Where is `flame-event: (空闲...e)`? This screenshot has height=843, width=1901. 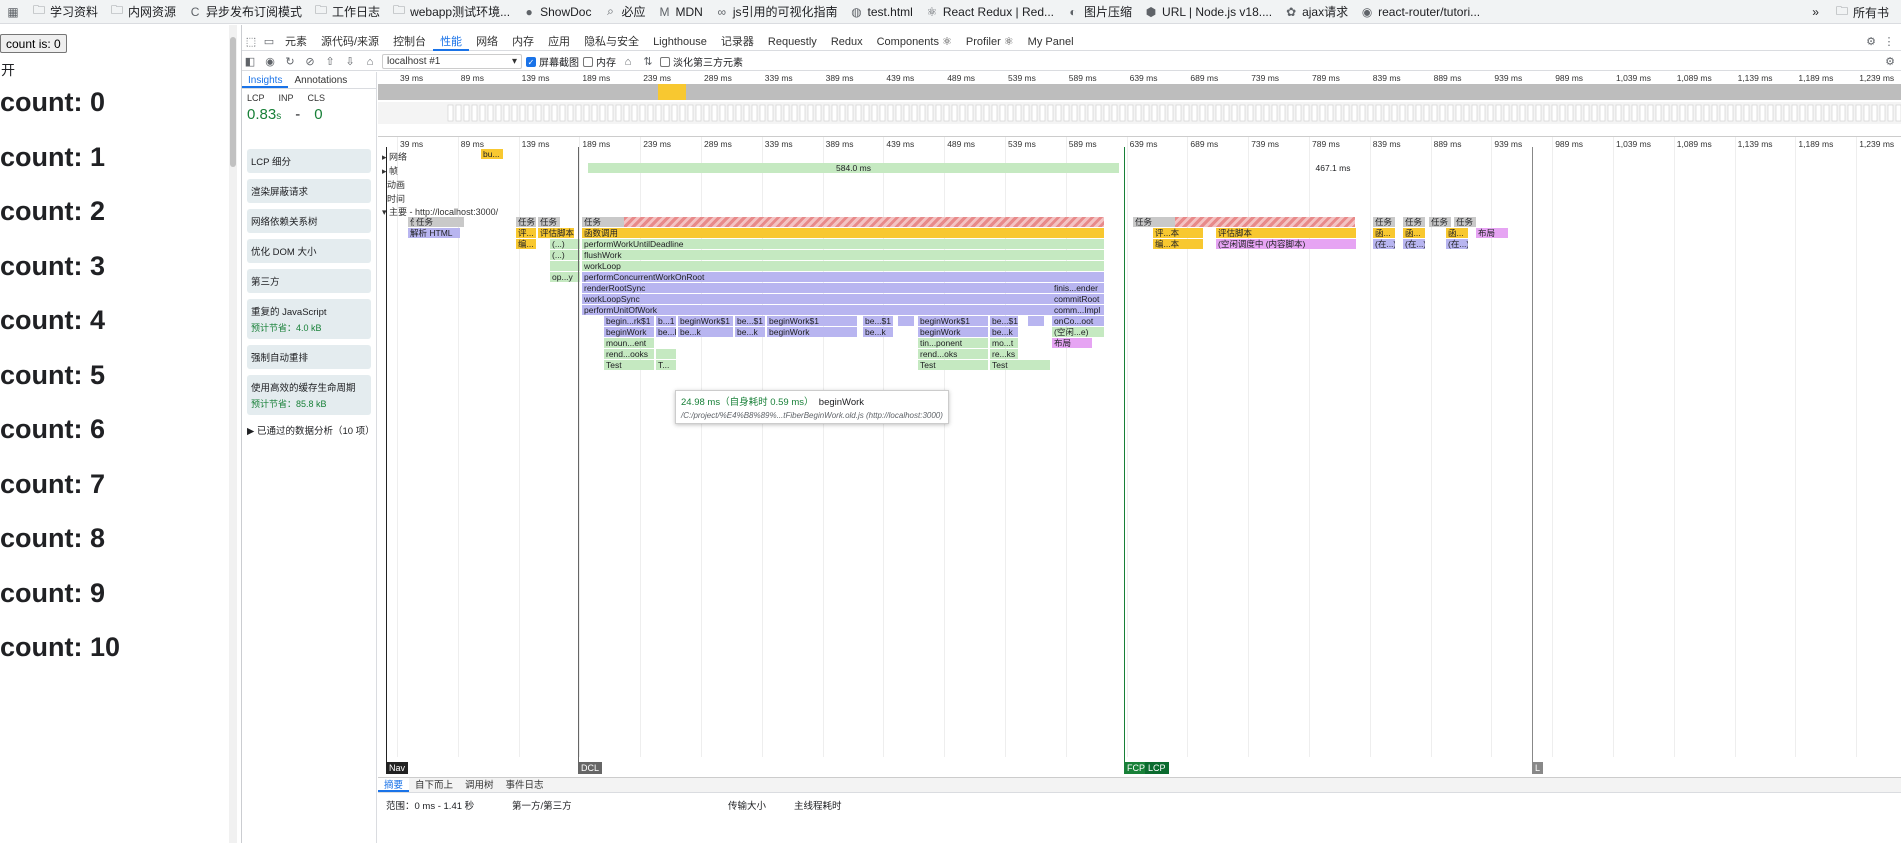 flame-event: (空闲...e) is located at coordinates (1078, 332).